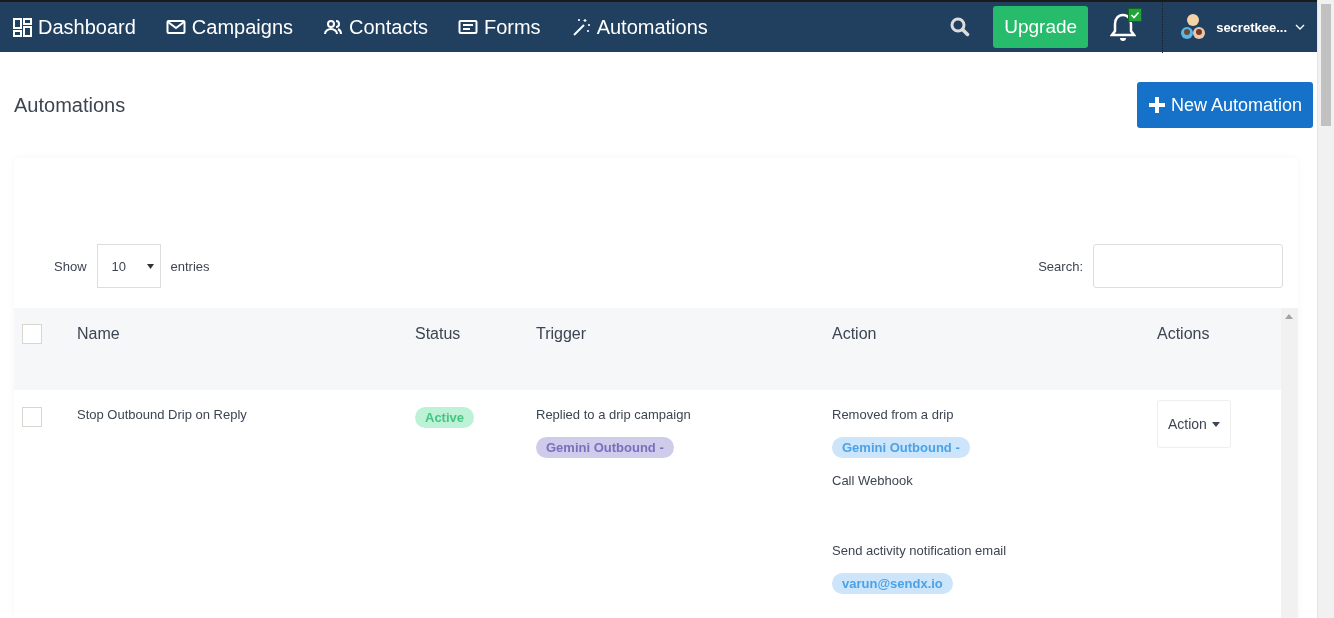 This screenshot has height=618, width=1334. I want to click on nav-link: Campaigns, so click(229, 27).